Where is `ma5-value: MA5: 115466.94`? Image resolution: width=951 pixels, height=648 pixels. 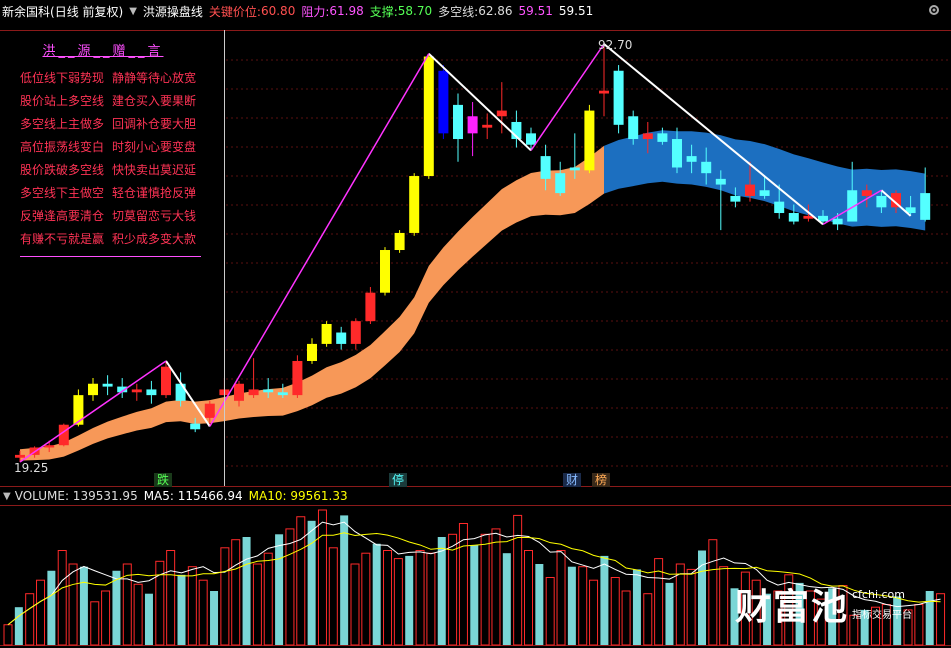
ma5-value: MA5: 115466.94 is located at coordinates (193, 496).